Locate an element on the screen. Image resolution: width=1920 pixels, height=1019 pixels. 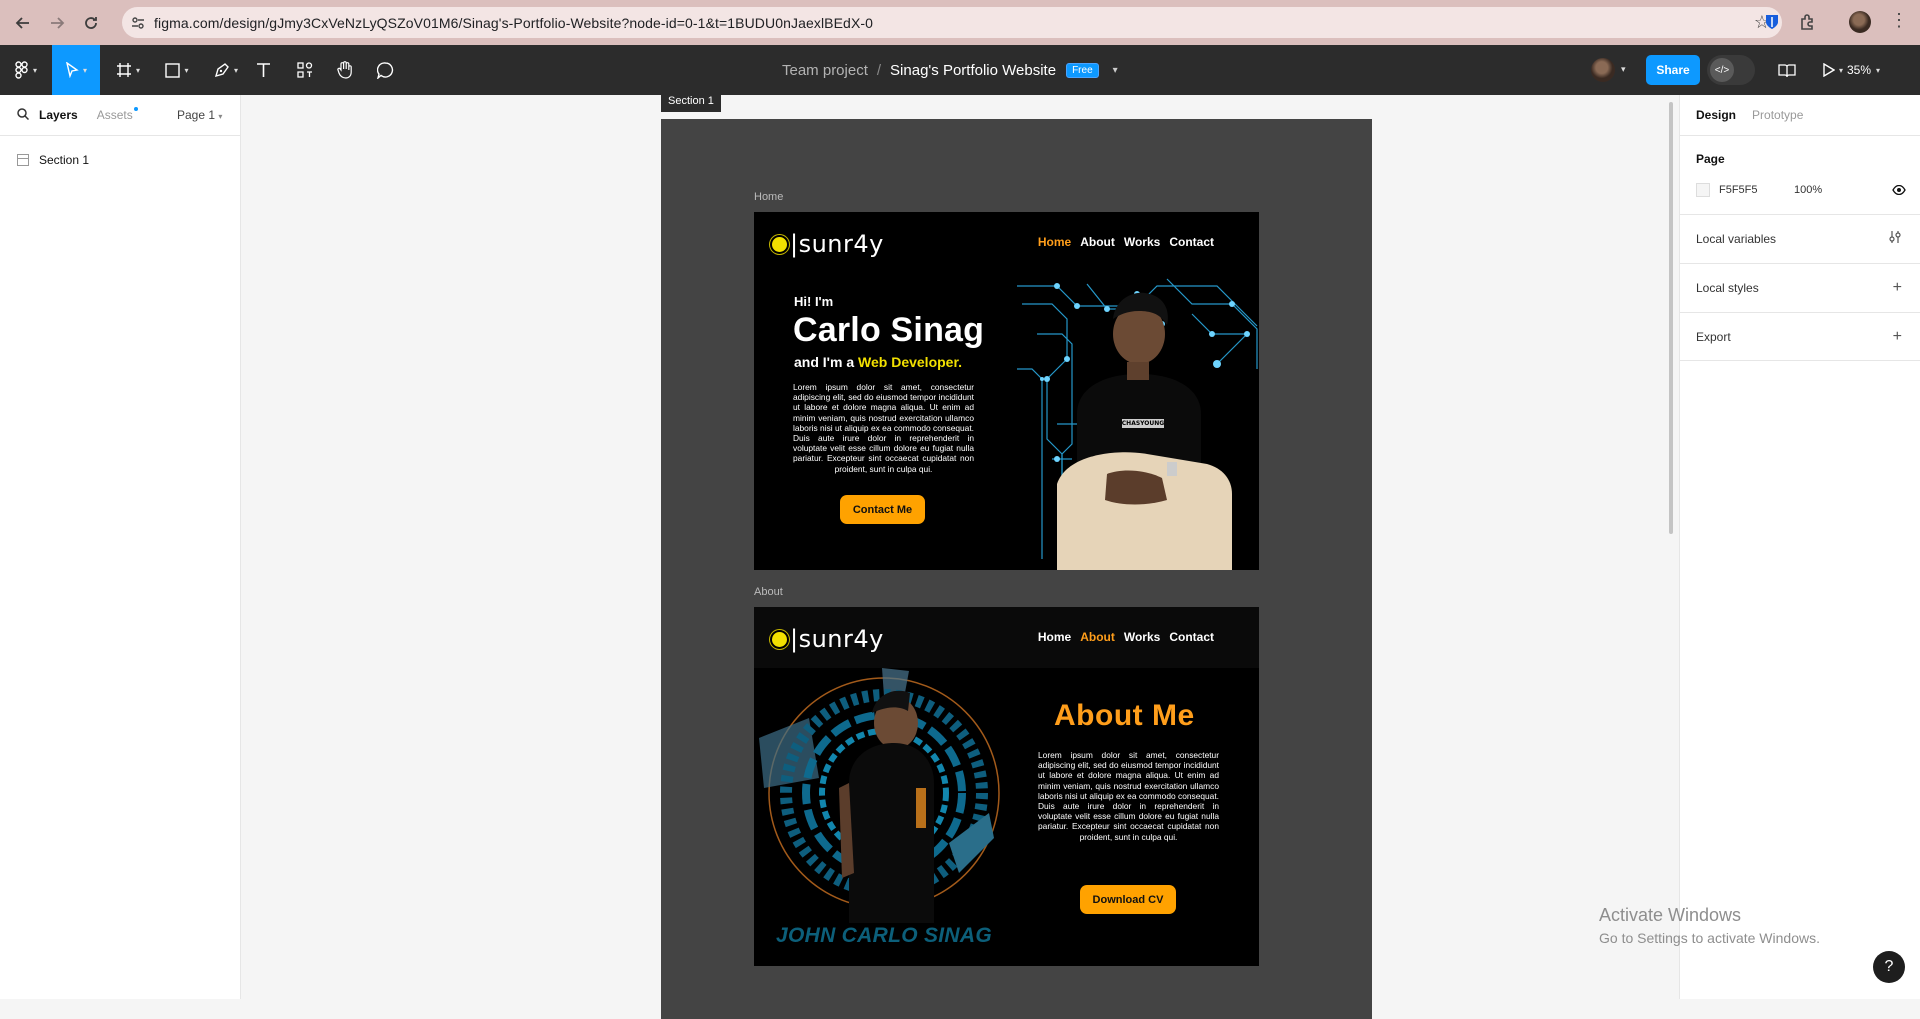
tab-prototype: Prototype is located at coordinates (1777, 115).